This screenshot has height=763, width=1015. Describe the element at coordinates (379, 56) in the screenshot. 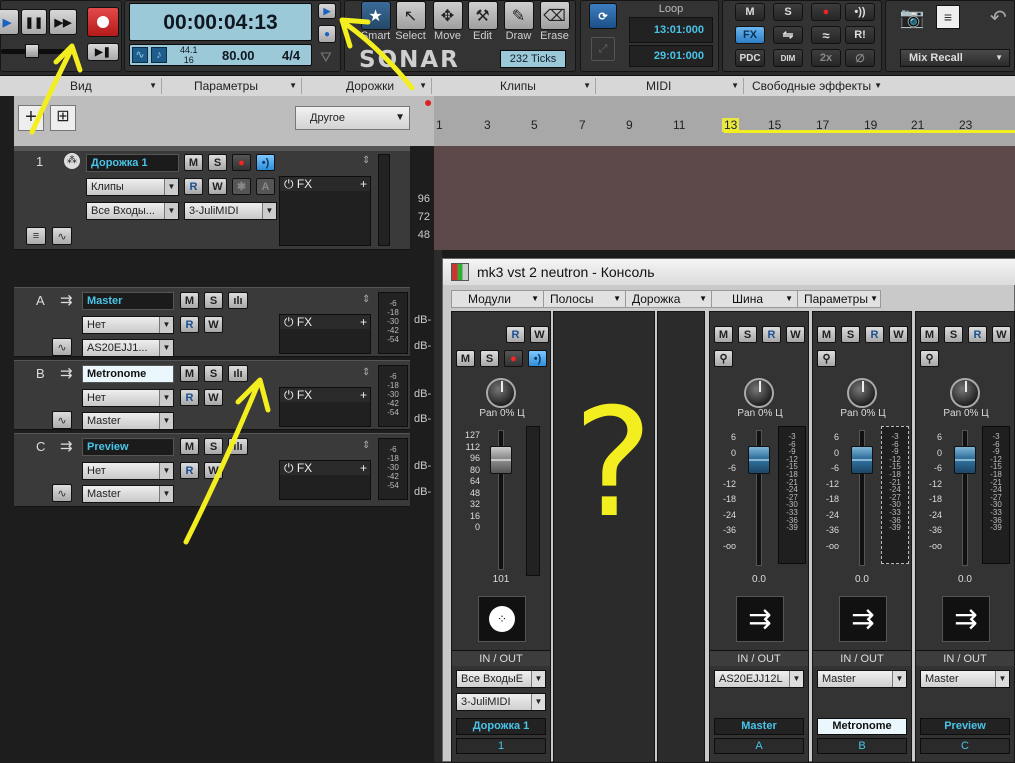

I see `arrow-annotation-record` at that location.